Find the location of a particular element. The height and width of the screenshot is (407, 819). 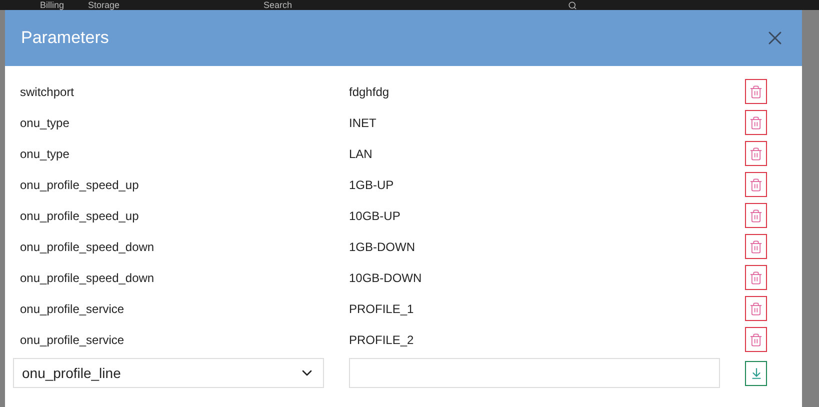

parameter-value: LAN is located at coordinates (361, 154).